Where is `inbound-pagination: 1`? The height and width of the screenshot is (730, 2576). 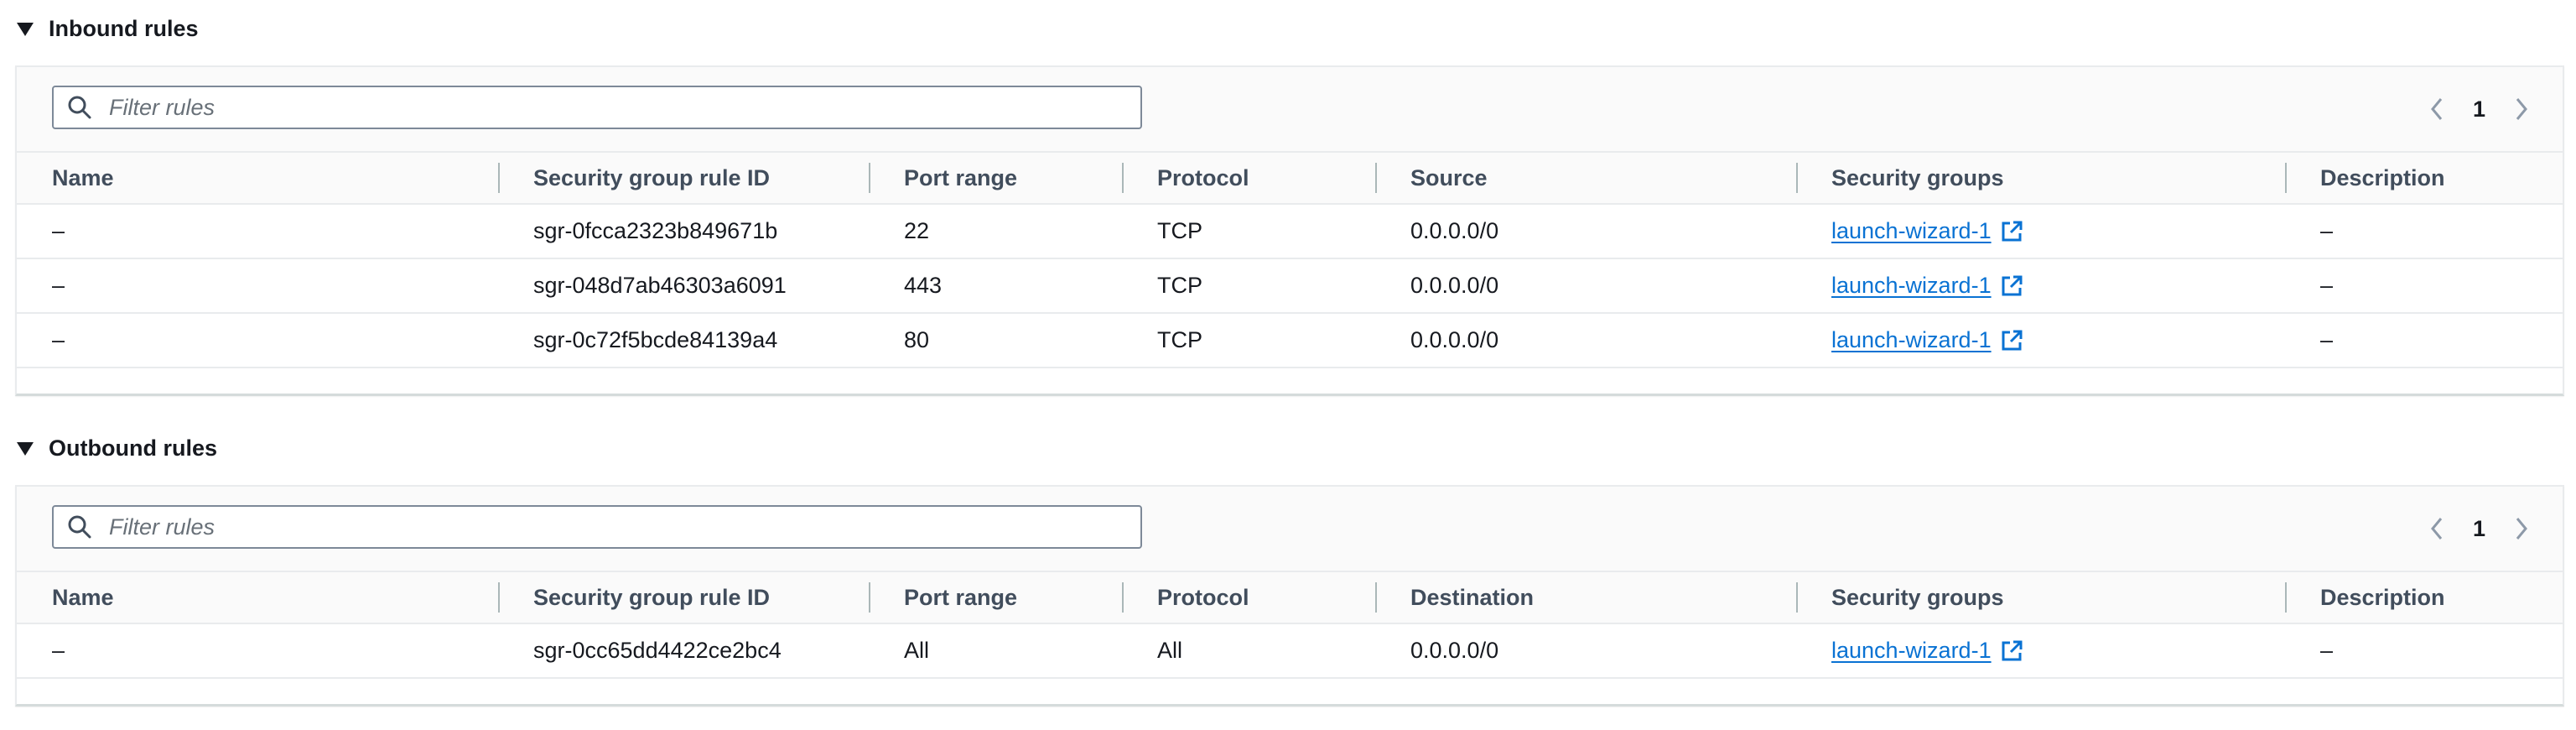
inbound-pagination: 1 is located at coordinates (2479, 109).